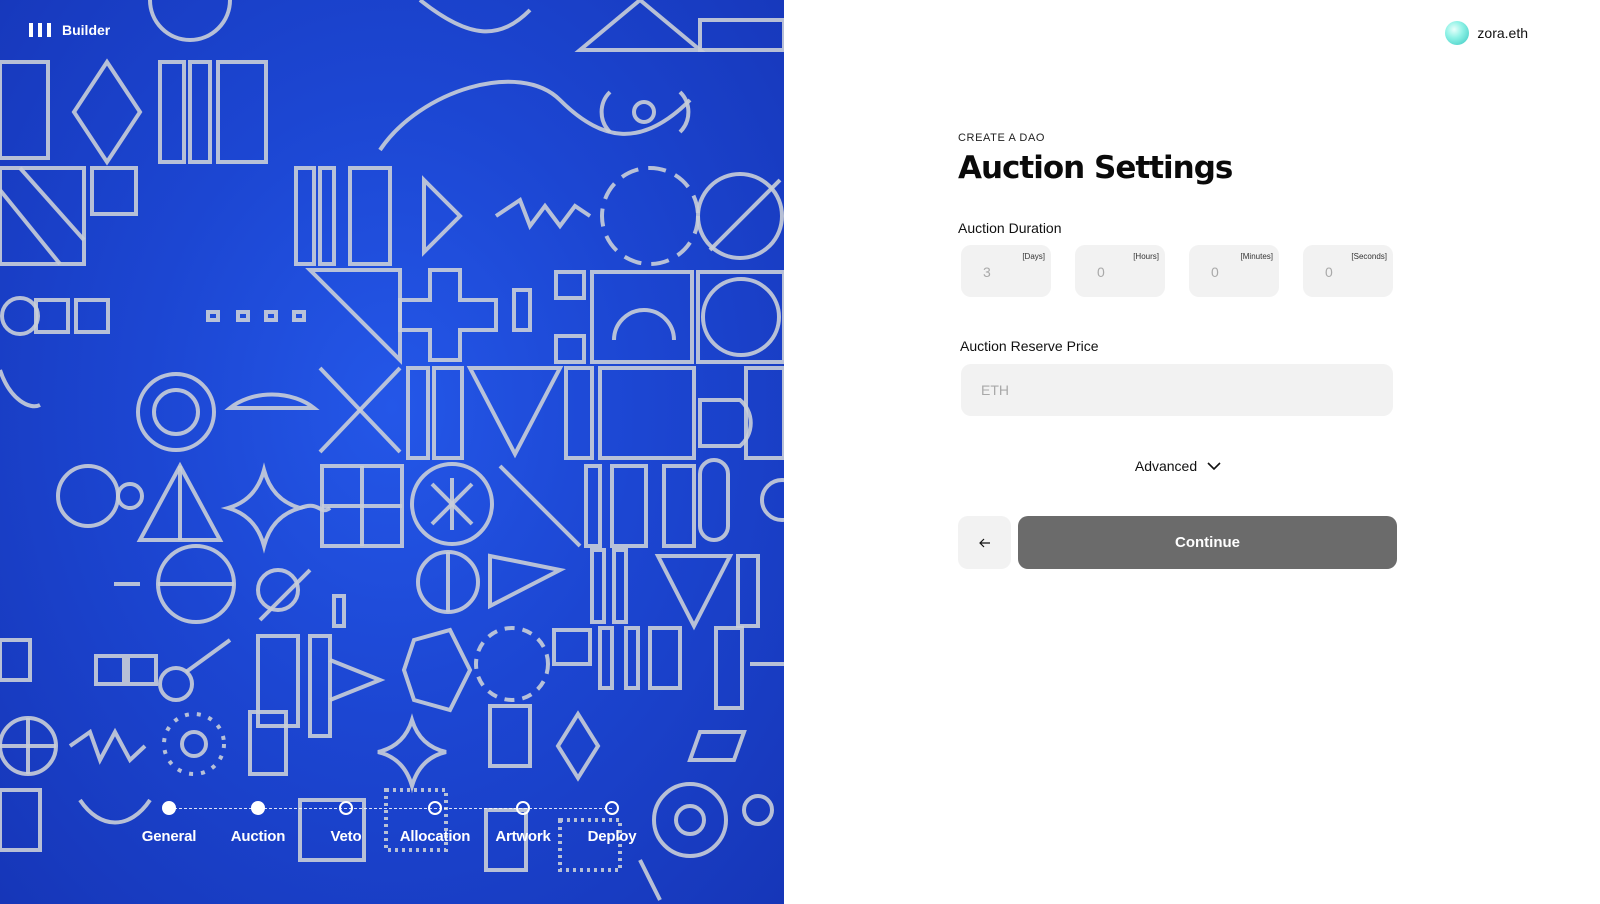  I want to click on duration-hours-input: [Hours] 0, so click(1120, 271).